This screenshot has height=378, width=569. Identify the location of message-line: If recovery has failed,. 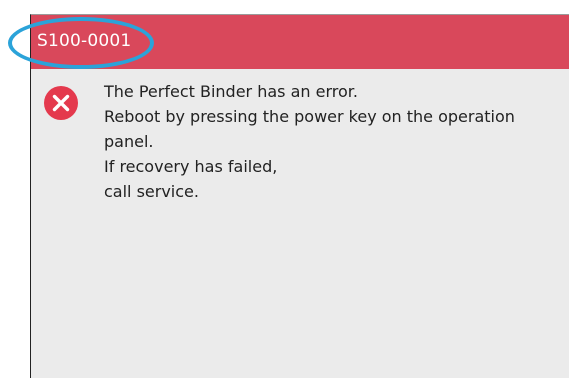
(191, 166).